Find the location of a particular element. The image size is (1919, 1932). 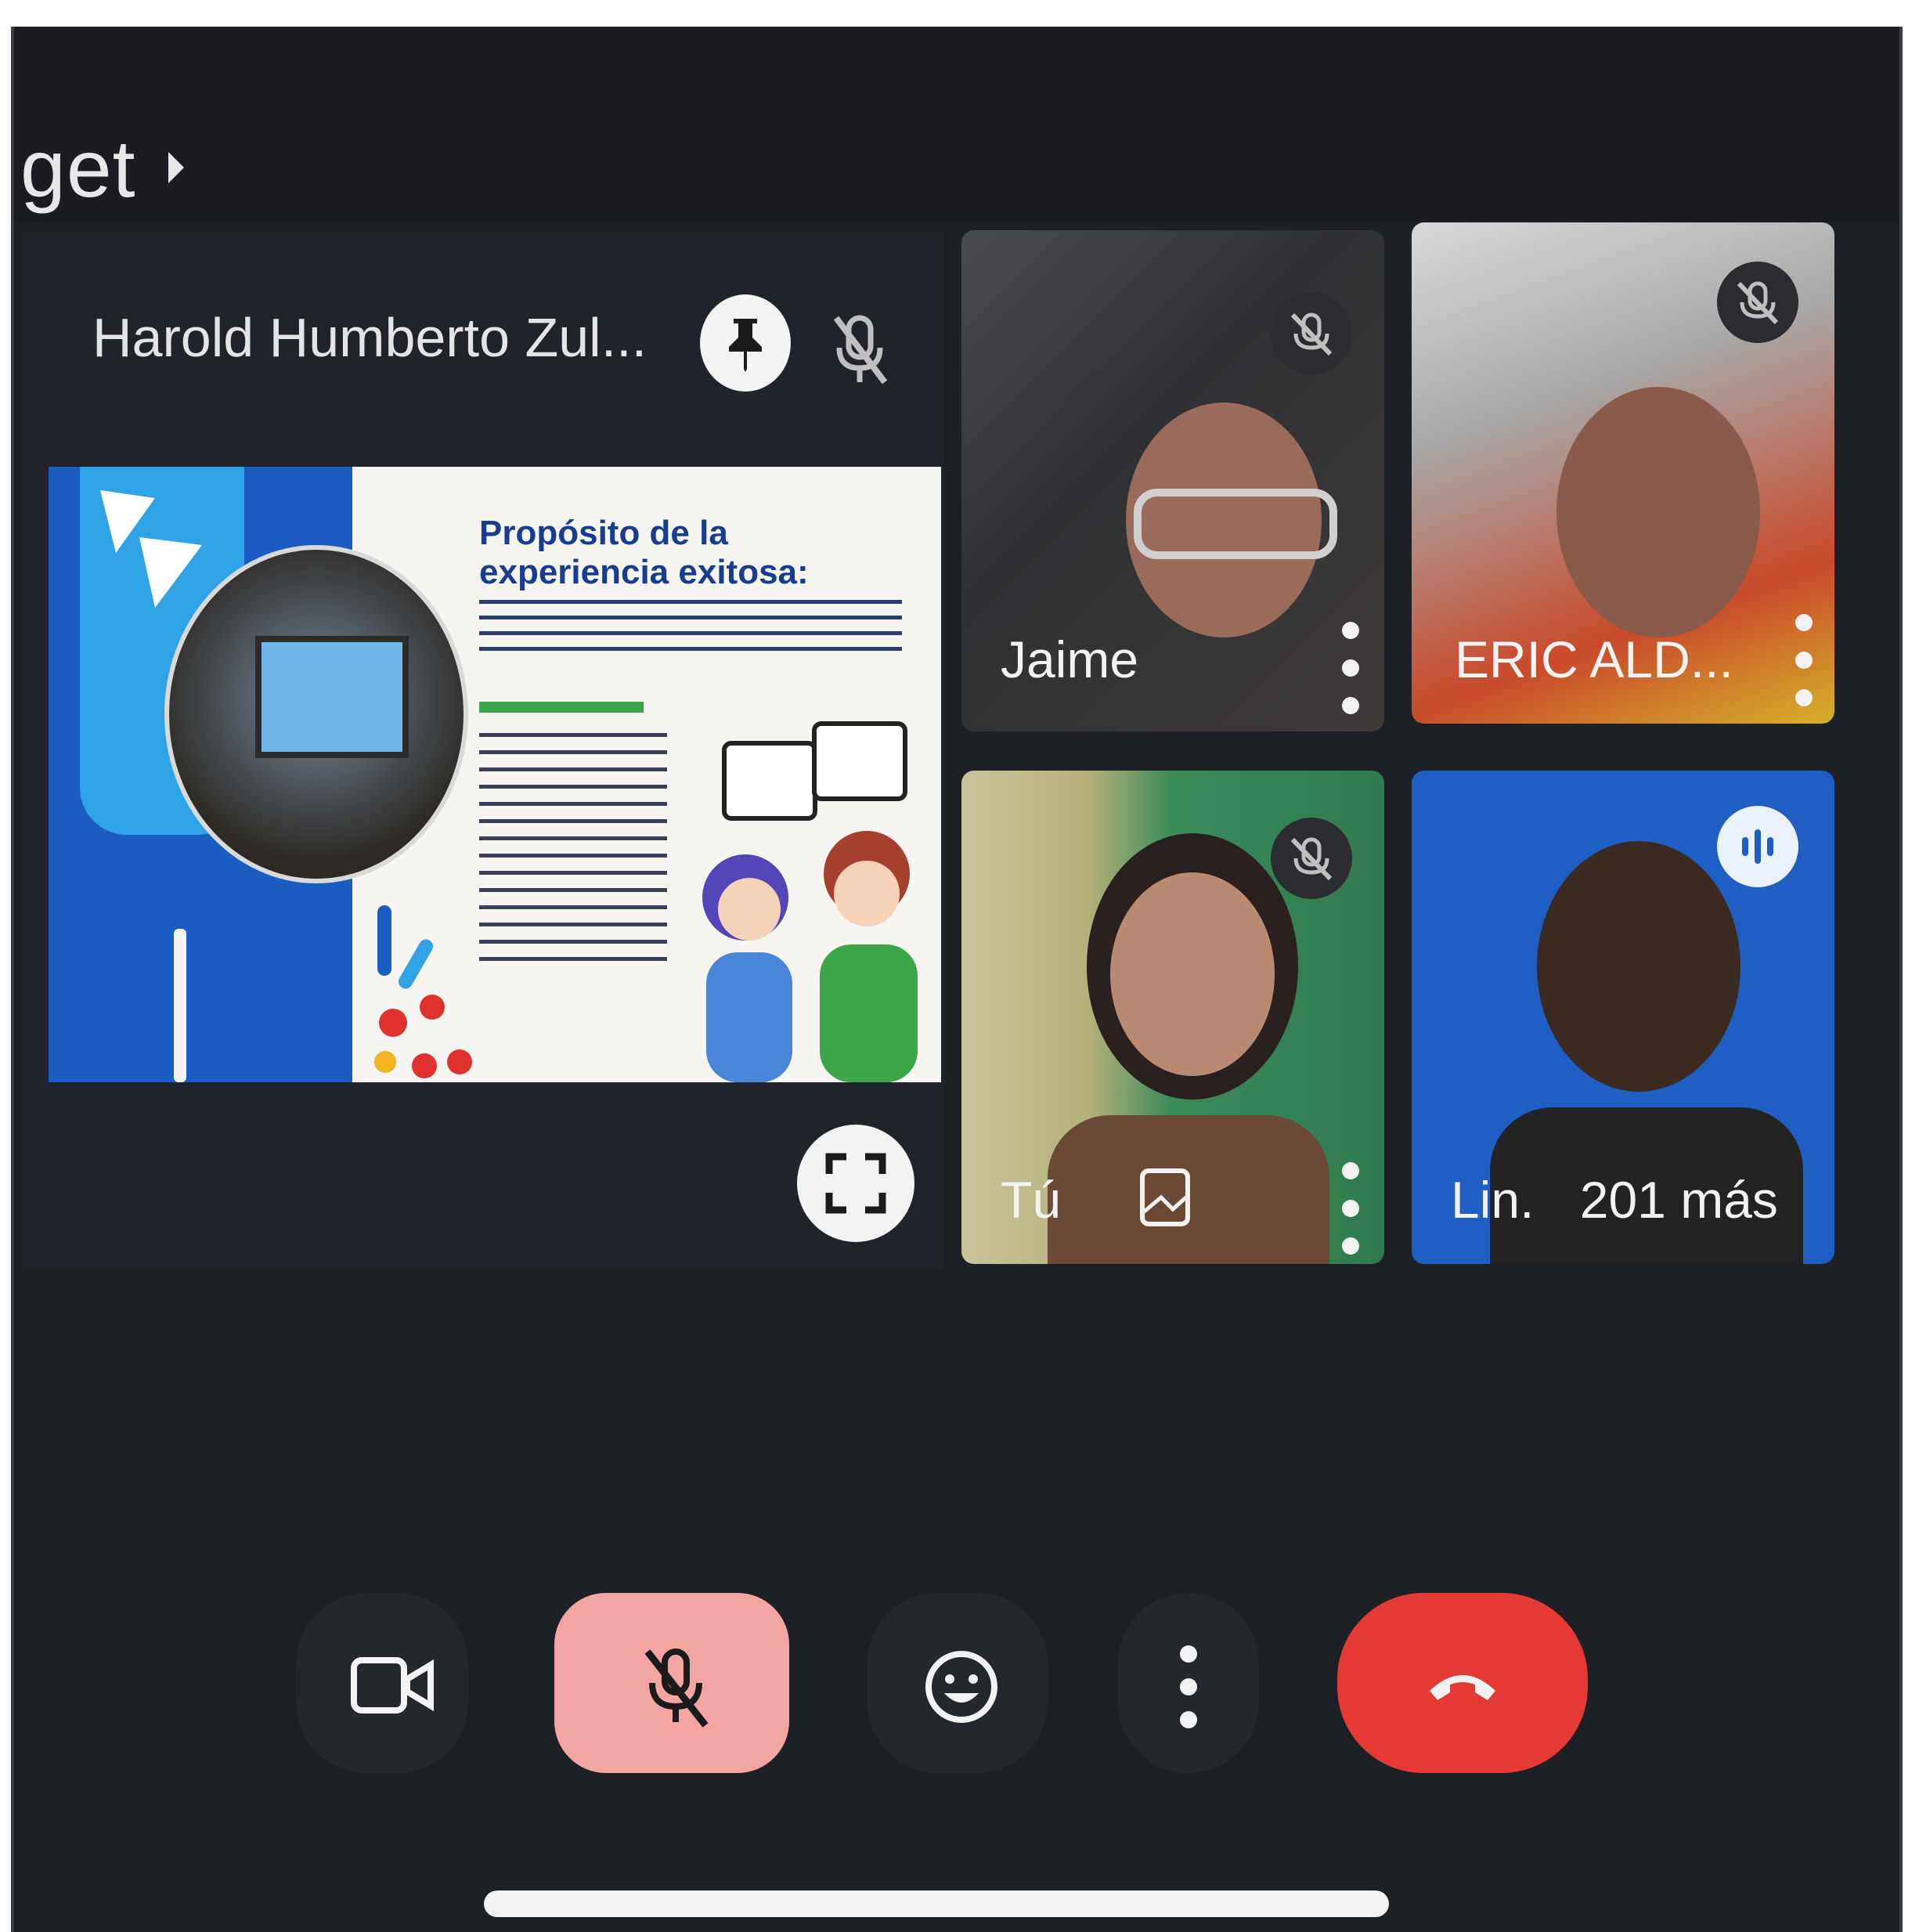

chevron-right-icon is located at coordinates (176, 168).